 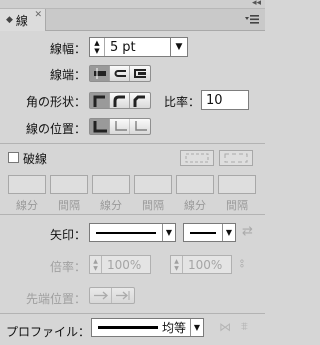 I want to click on dash-label-3: 線分, so click(x=195, y=205).